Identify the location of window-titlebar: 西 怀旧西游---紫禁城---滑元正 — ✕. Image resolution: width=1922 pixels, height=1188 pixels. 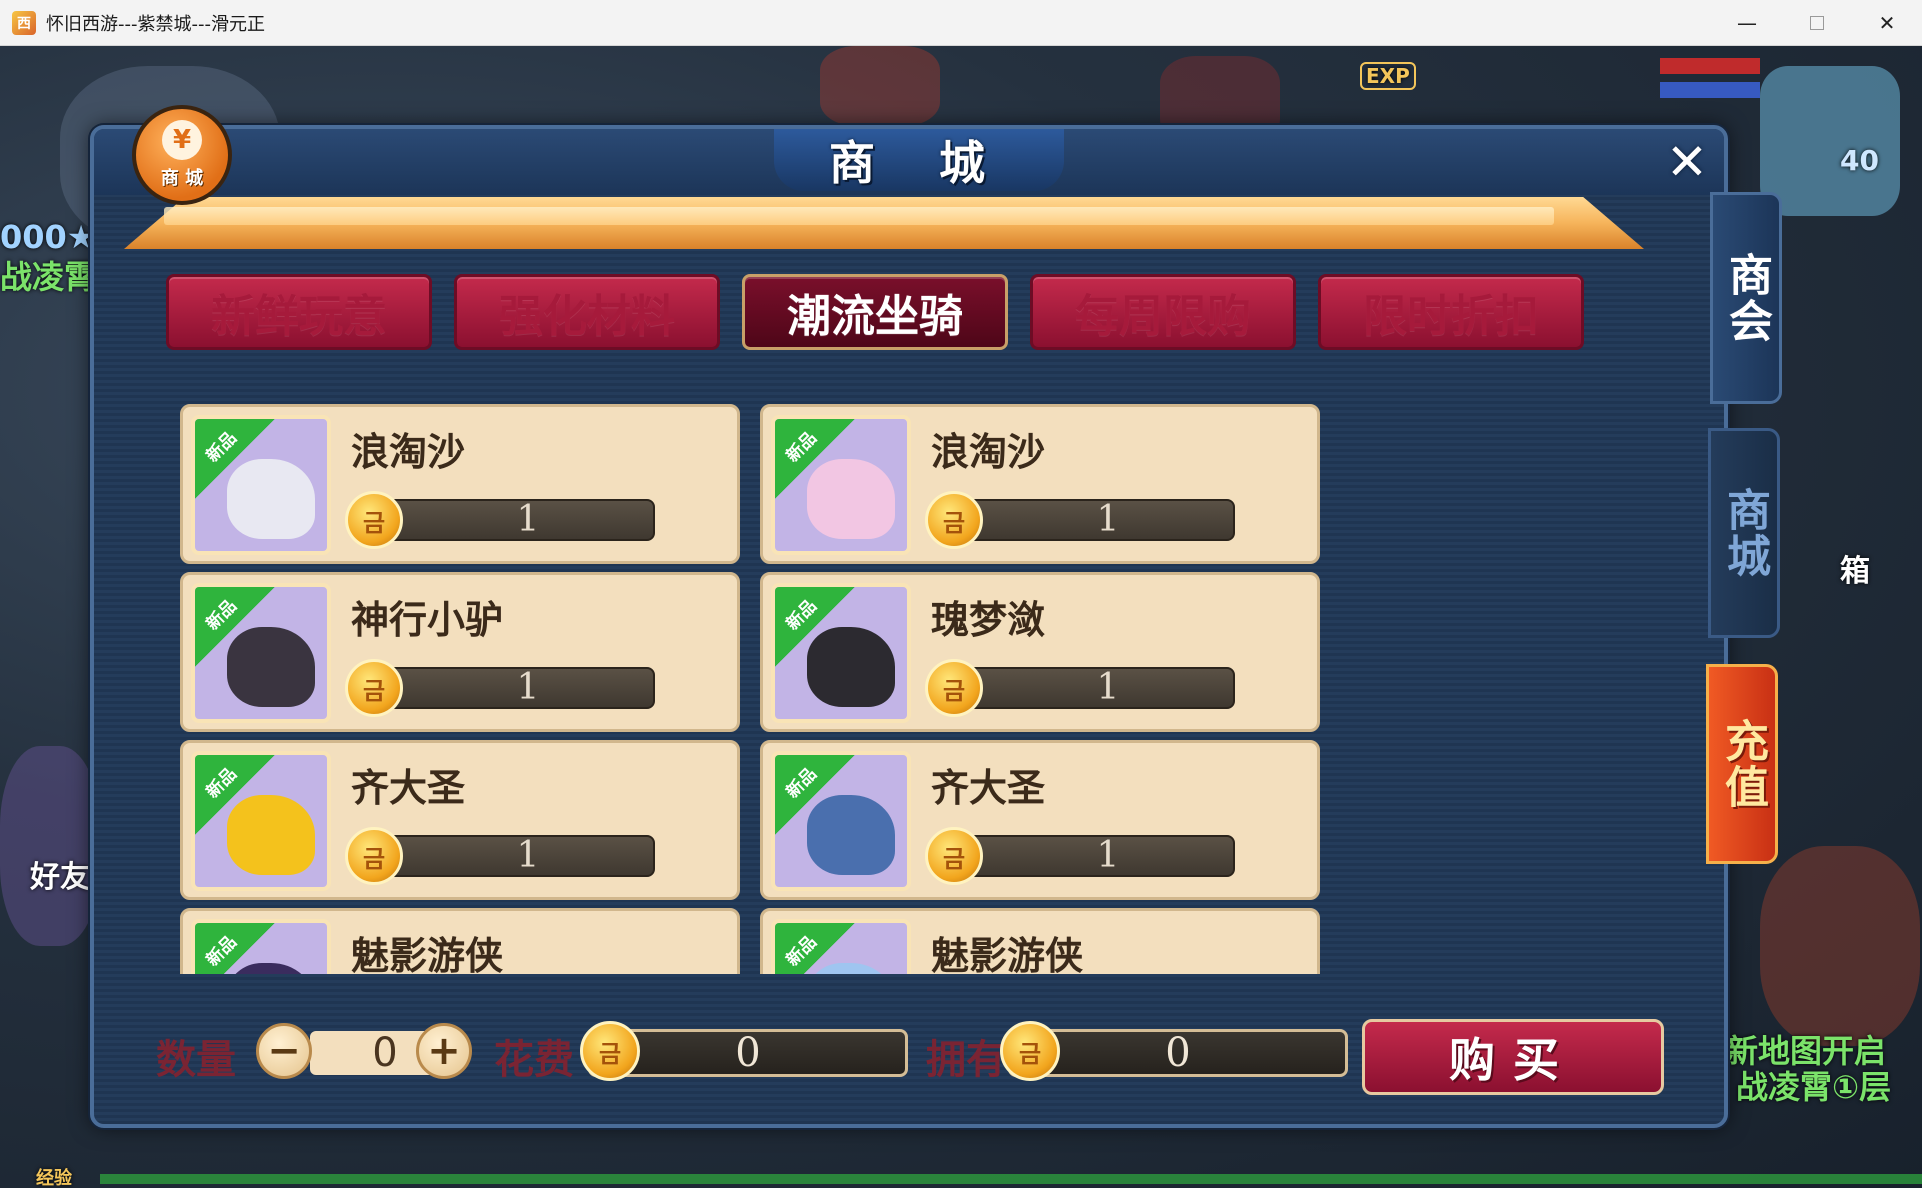
(961, 23).